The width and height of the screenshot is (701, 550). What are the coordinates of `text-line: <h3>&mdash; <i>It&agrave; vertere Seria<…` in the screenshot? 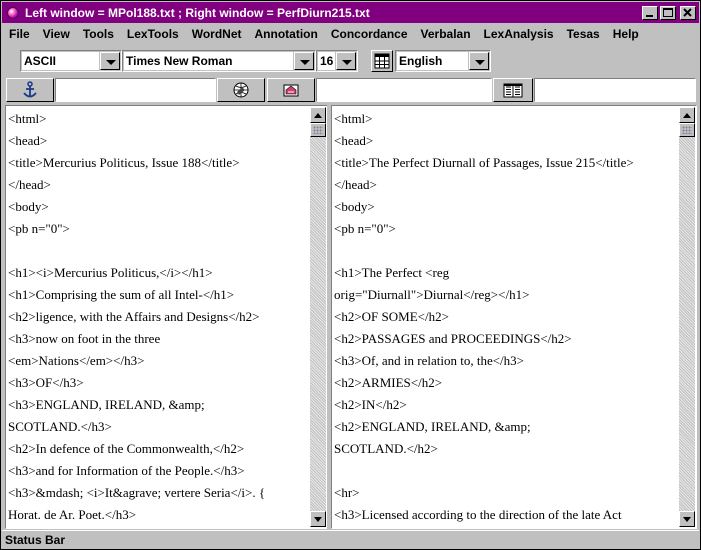 It's located at (158, 493).